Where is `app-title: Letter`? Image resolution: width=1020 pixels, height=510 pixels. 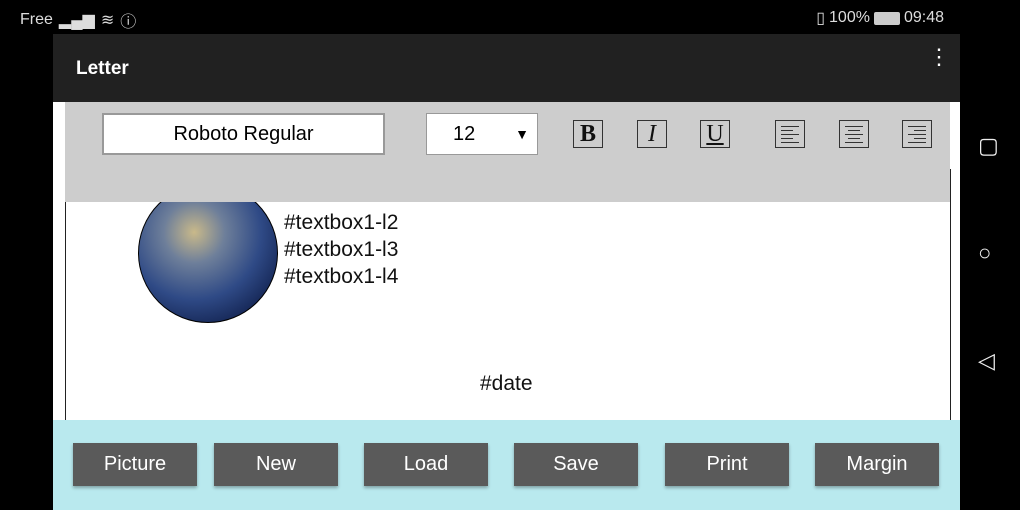 app-title: Letter is located at coordinates (102, 68).